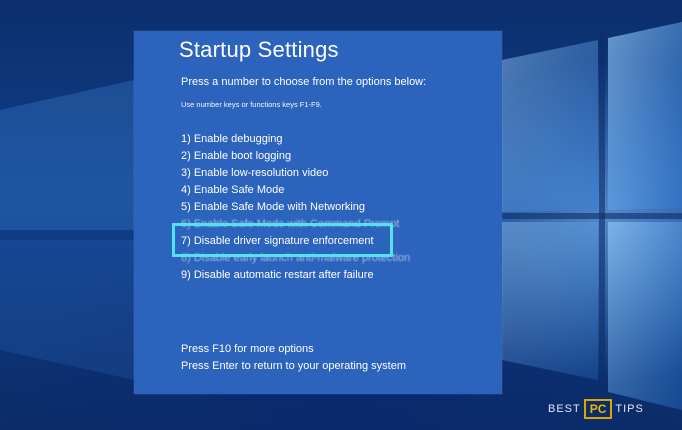 This screenshot has width=682, height=430. I want to click on option-enable-safe-mode: 4) Enable Safe Mode, so click(295, 192).